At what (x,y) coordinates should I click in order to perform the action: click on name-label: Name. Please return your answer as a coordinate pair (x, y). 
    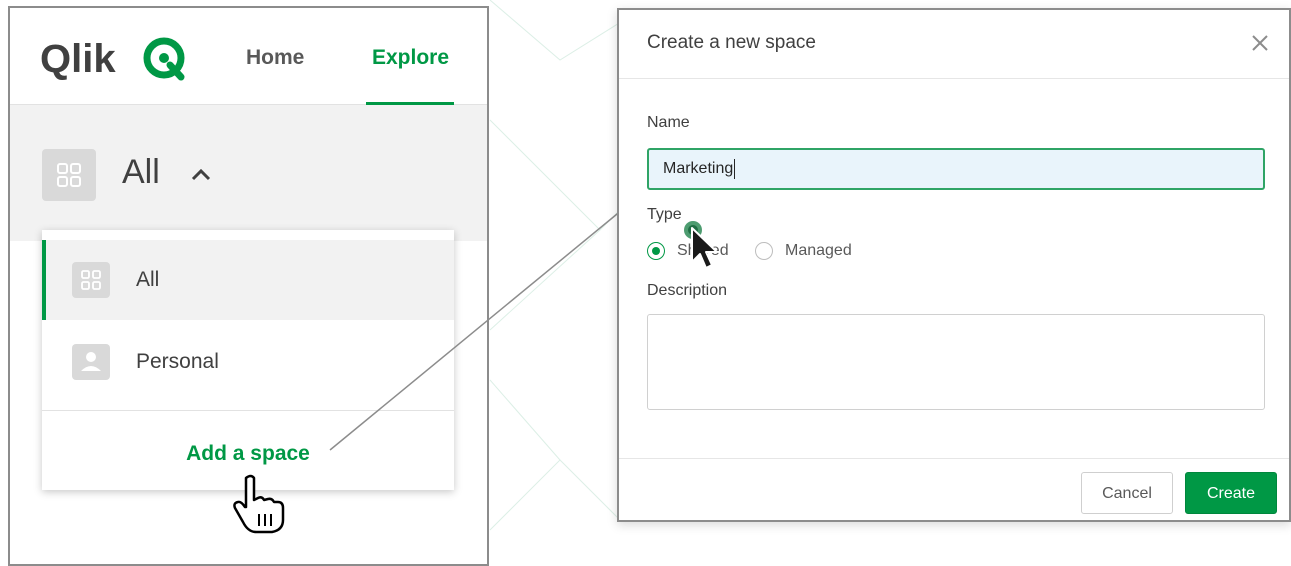
    Looking at the image, I should click on (668, 122).